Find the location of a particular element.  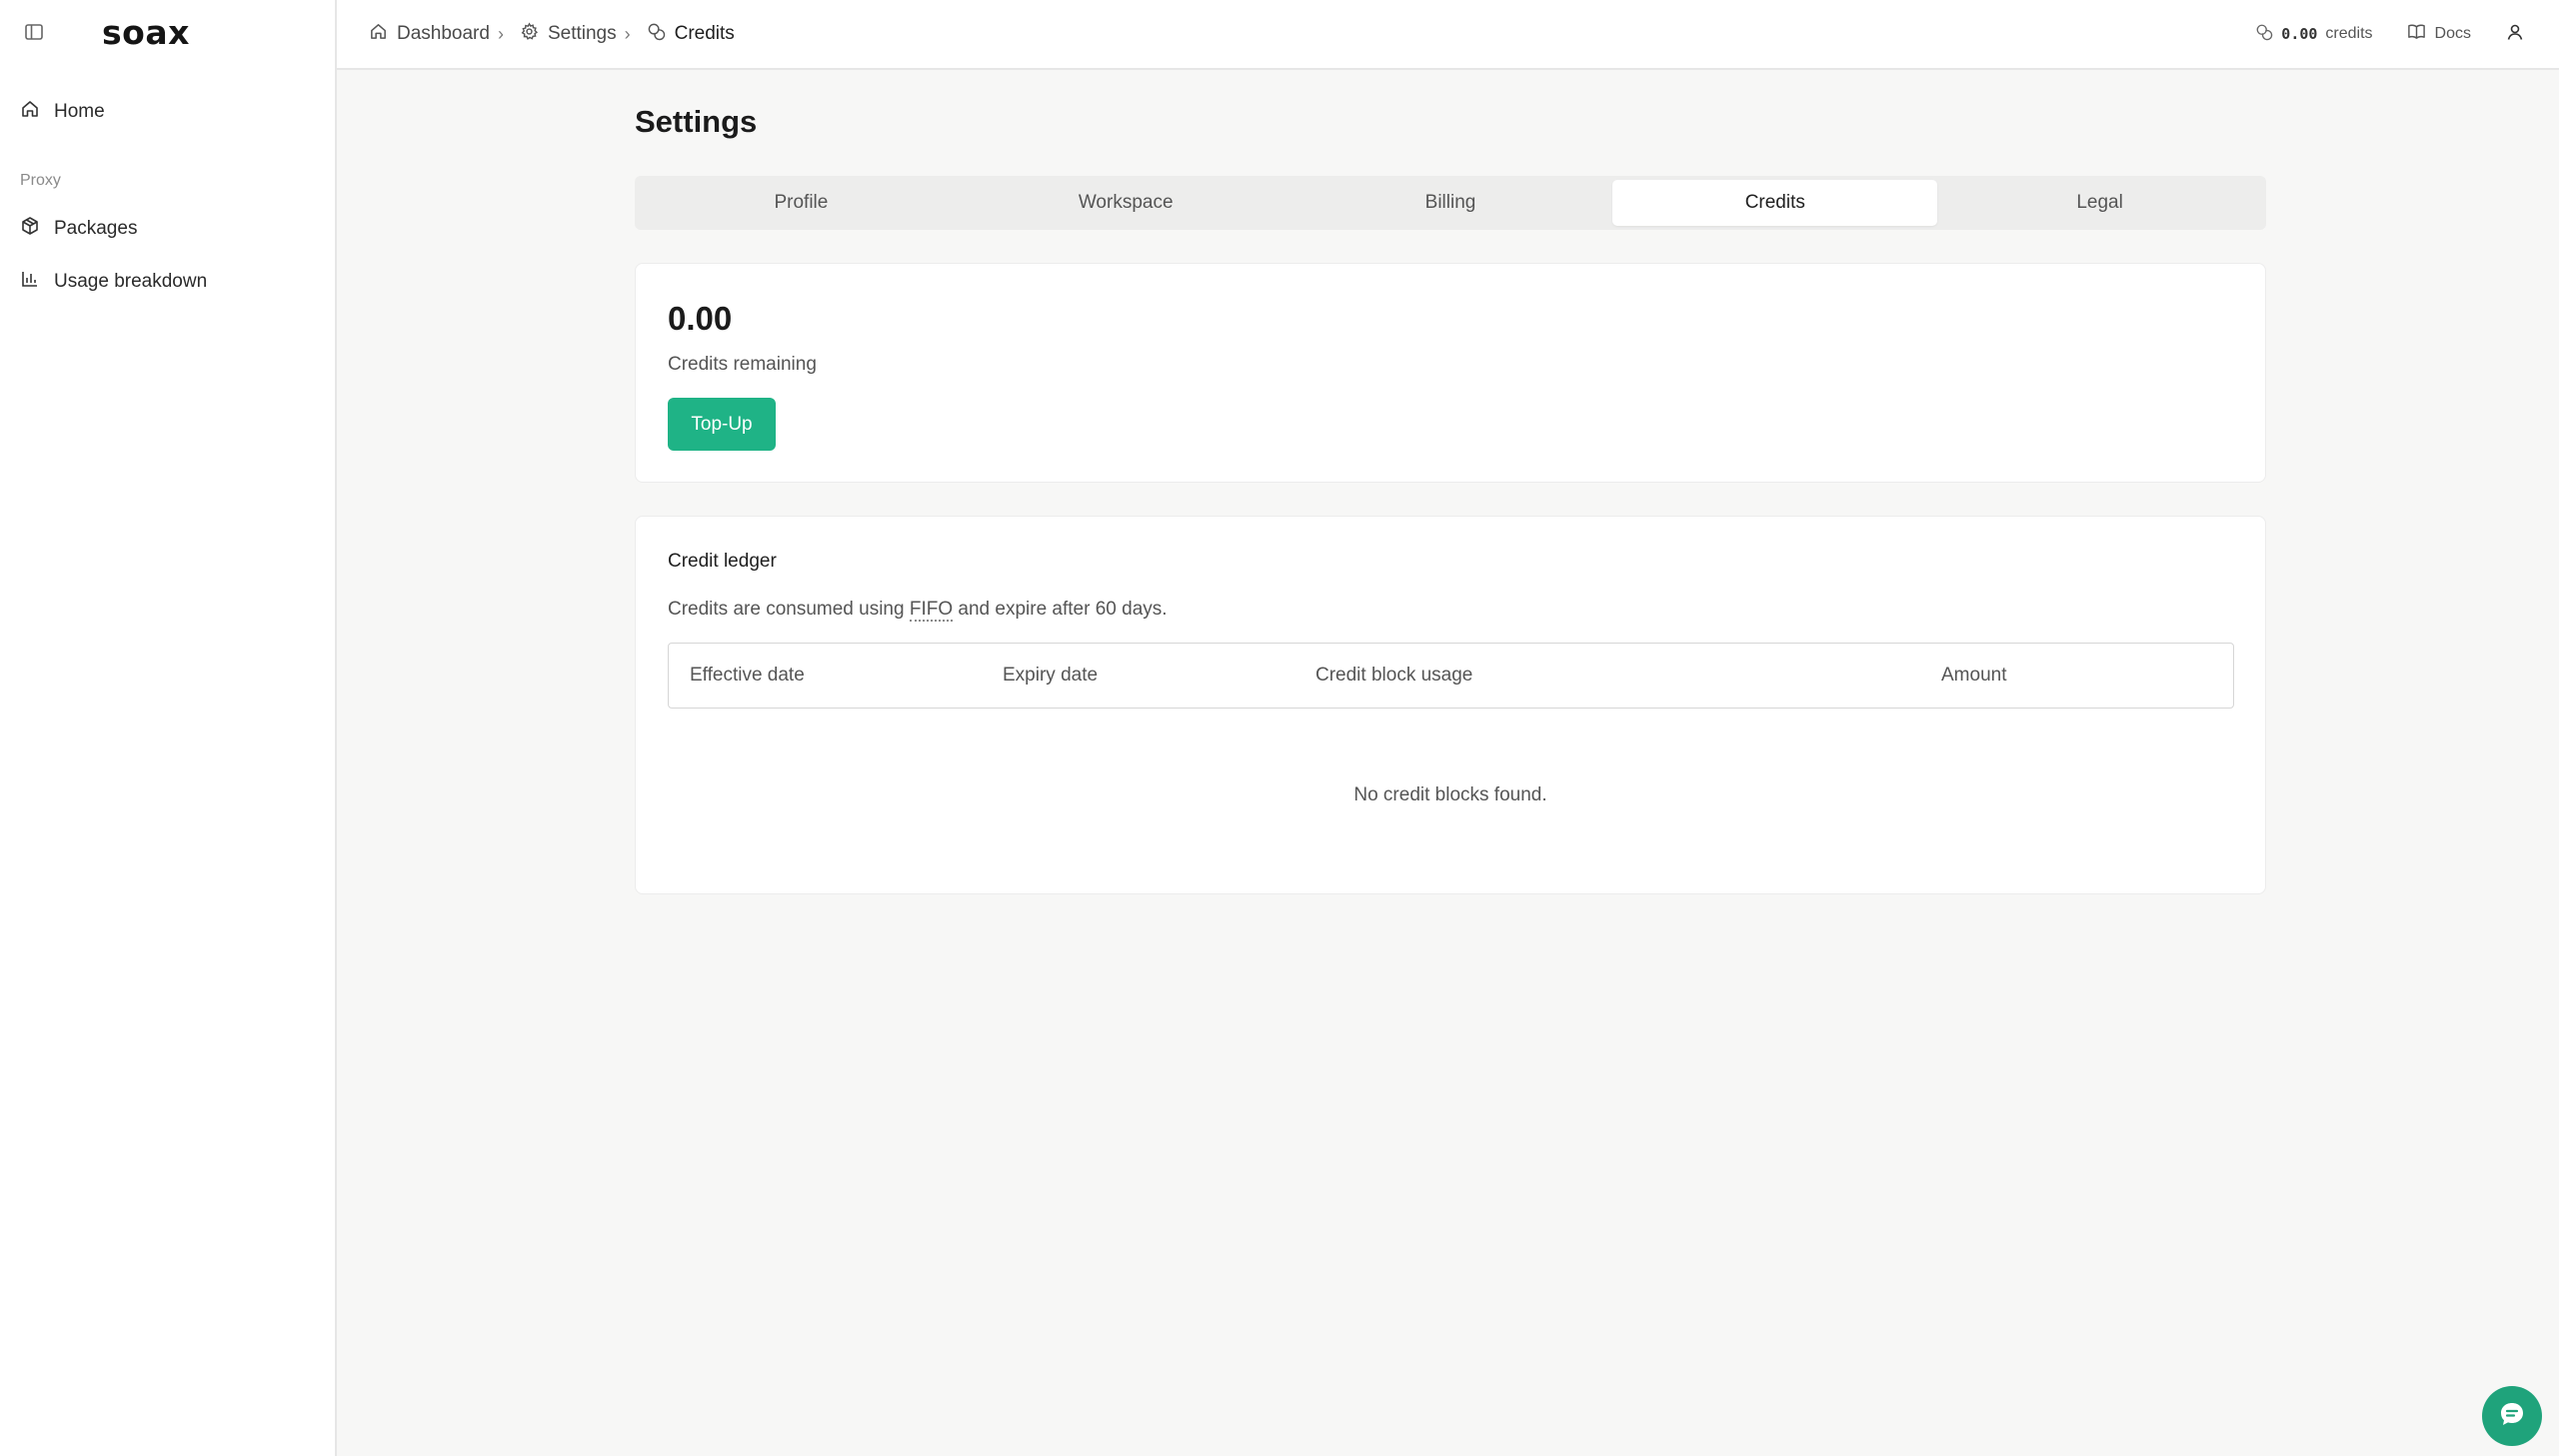

breadcrumb-credits: Credits is located at coordinates (691, 35).